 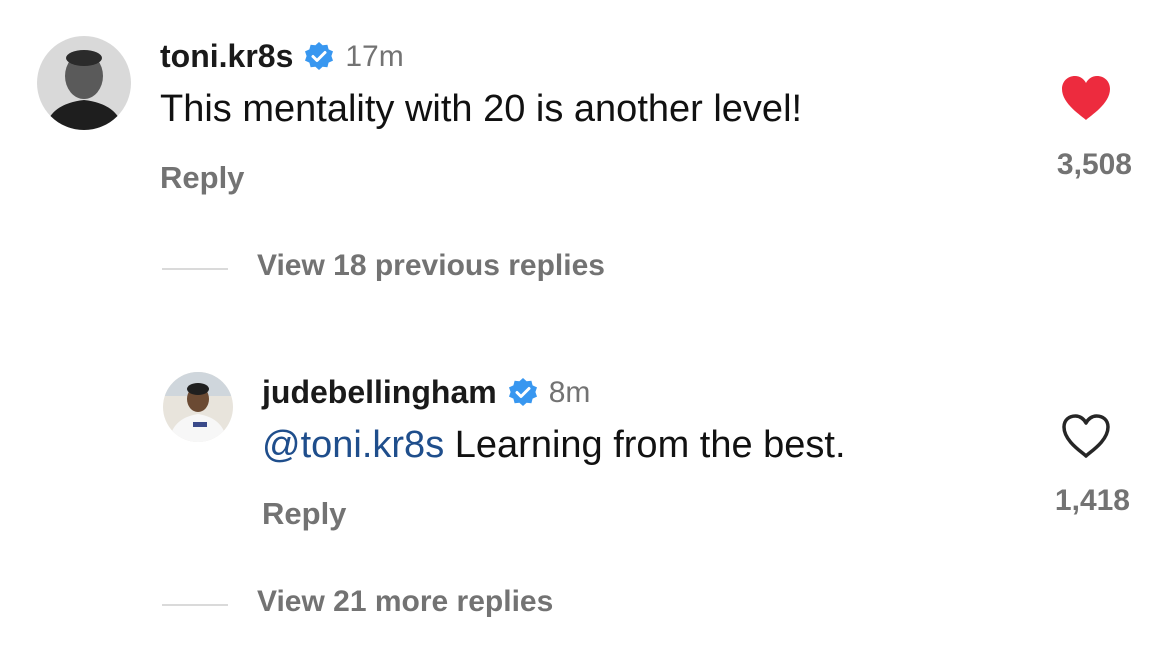 What do you see at coordinates (405, 602) in the screenshot?
I see `view-more-replies: View 21 more replies` at bounding box center [405, 602].